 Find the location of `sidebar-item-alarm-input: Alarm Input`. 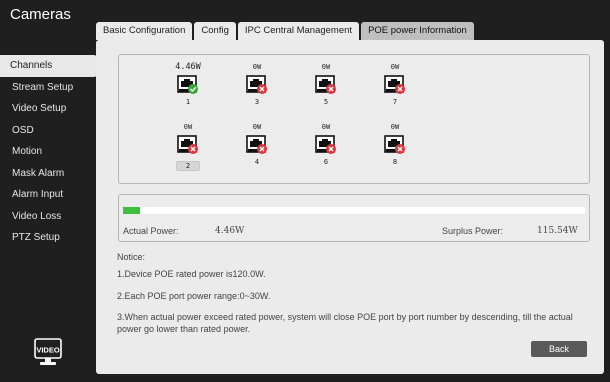

sidebar-item-alarm-input: Alarm Input is located at coordinates (48, 195).